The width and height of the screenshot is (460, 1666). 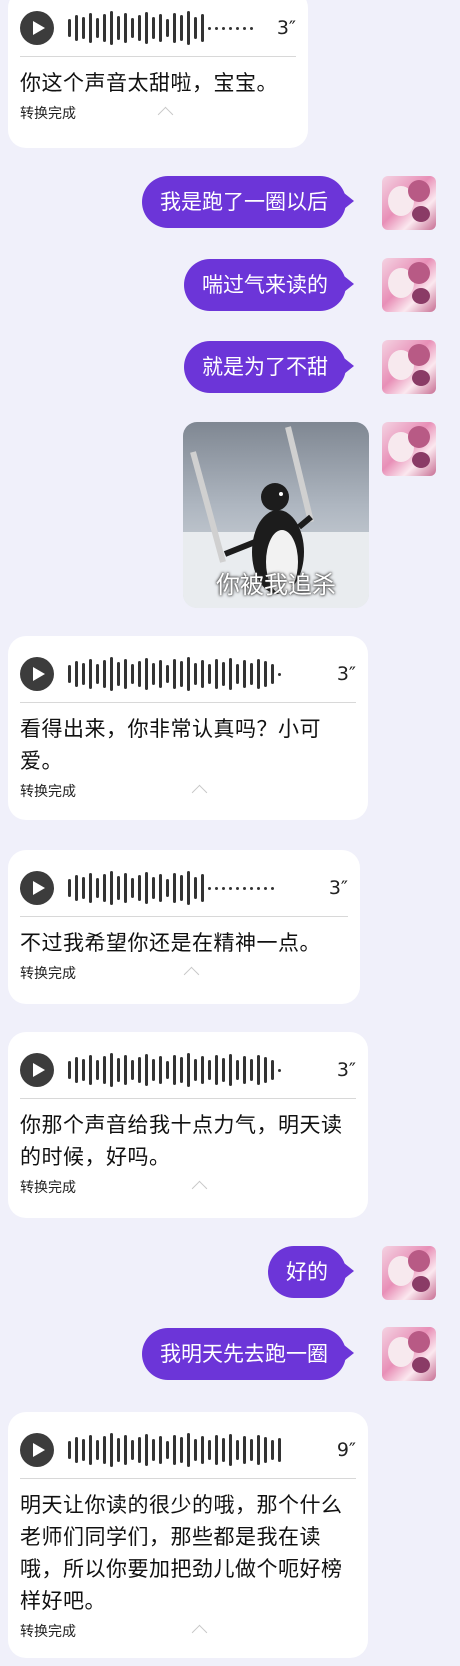 I want to click on voice-duration: 9″, so click(x=346, y=1450).